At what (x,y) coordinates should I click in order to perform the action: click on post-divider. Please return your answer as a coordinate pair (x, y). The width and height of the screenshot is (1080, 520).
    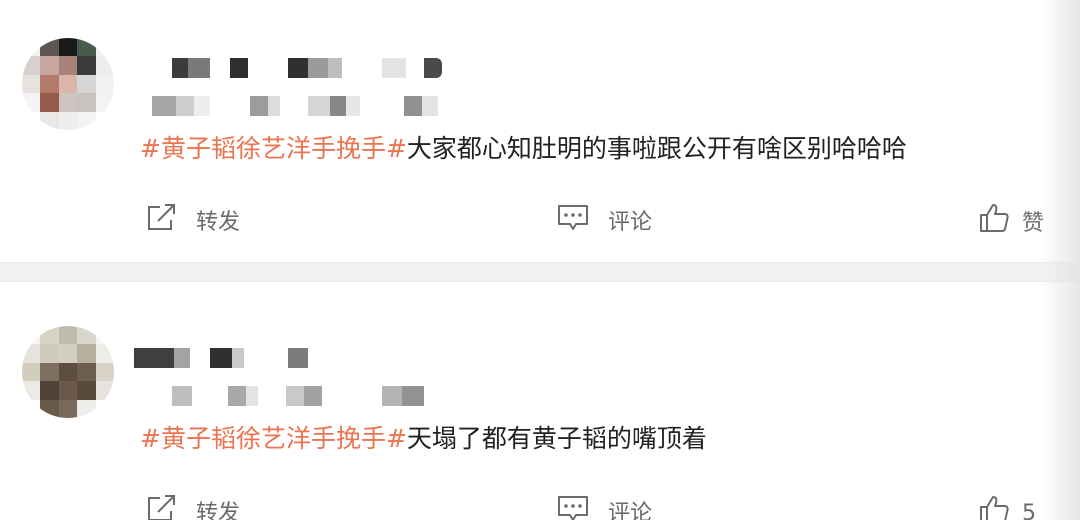
    Looking at the image, I should click on (540, 272).